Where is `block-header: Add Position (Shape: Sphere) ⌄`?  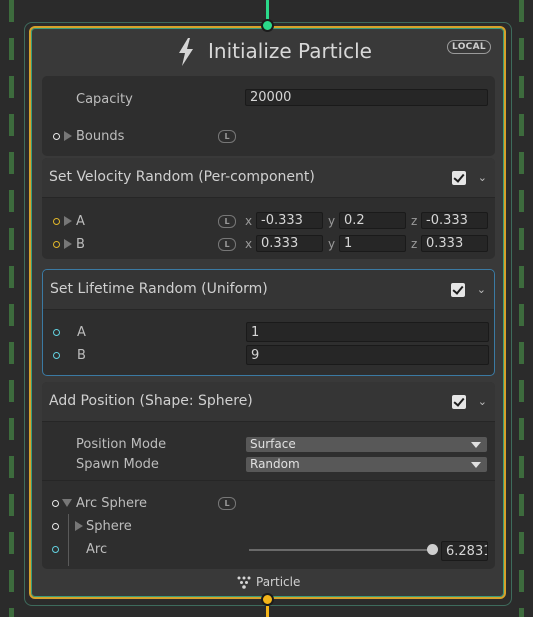 block-header: Add Position (Shape: Sphere) ⌄ is located at coordinates (268, 402).